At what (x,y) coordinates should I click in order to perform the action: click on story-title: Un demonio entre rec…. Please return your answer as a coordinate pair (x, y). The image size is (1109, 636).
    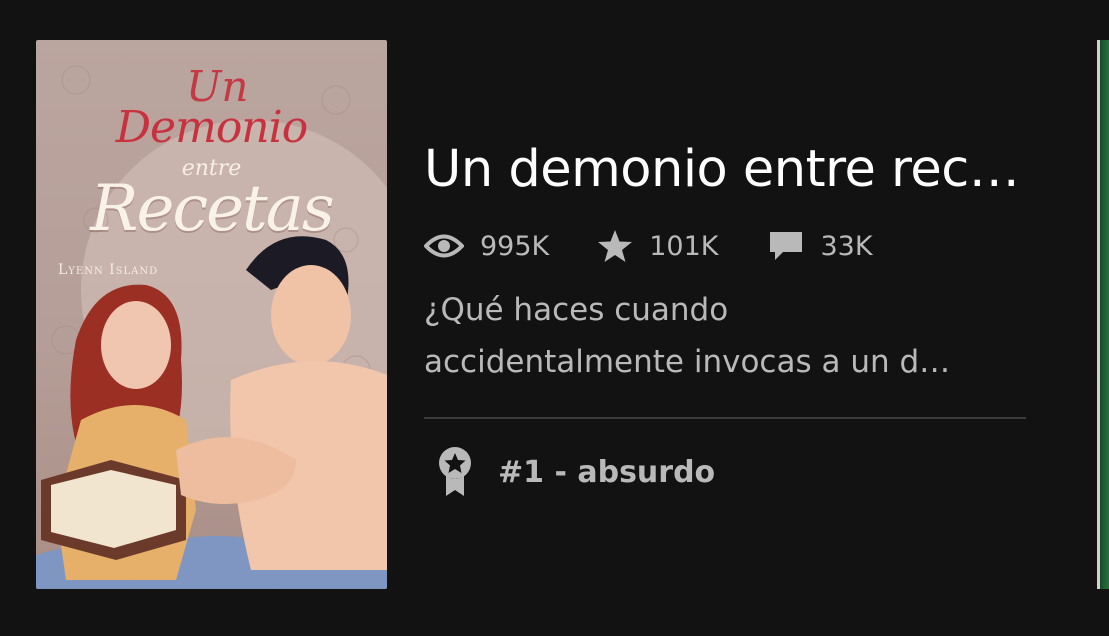
    Looking at the image, I should click on (729, 169).